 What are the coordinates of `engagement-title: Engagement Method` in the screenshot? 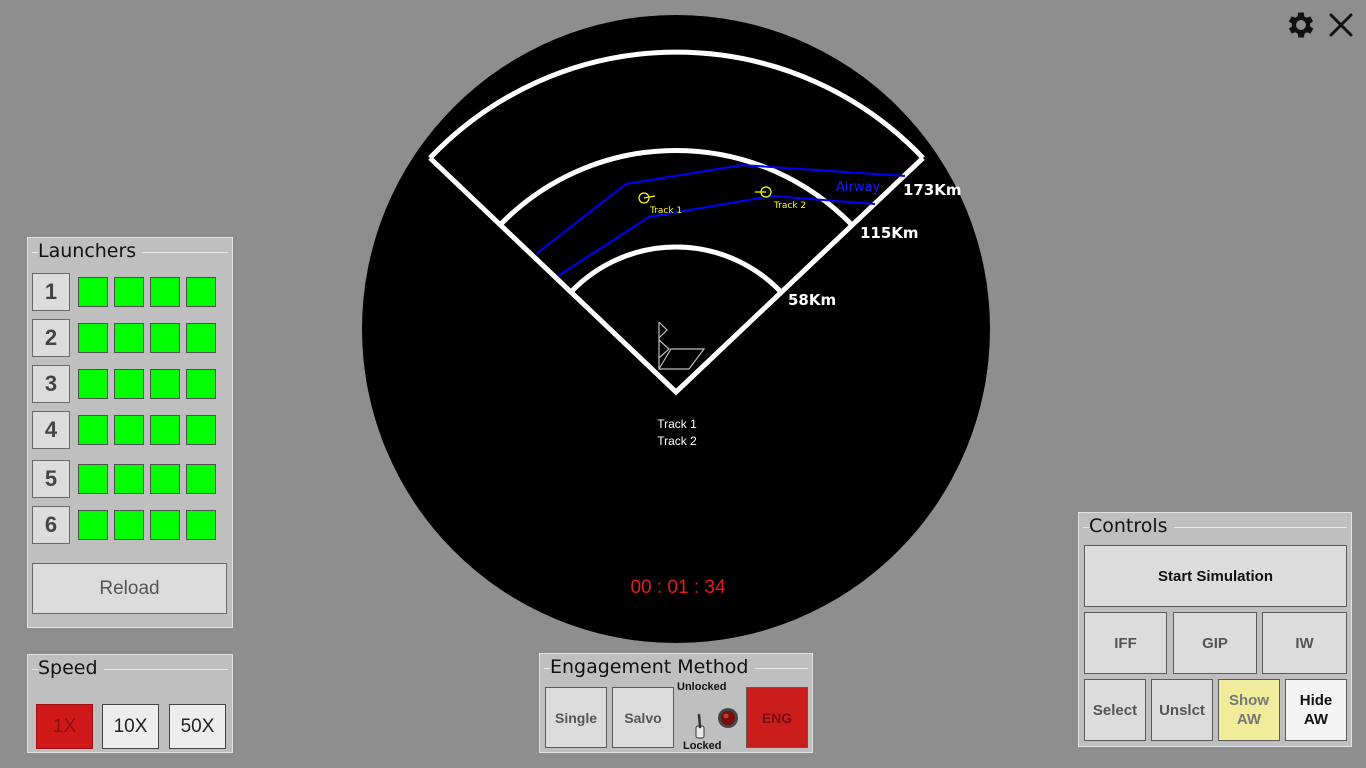 It's located at (652, 667).